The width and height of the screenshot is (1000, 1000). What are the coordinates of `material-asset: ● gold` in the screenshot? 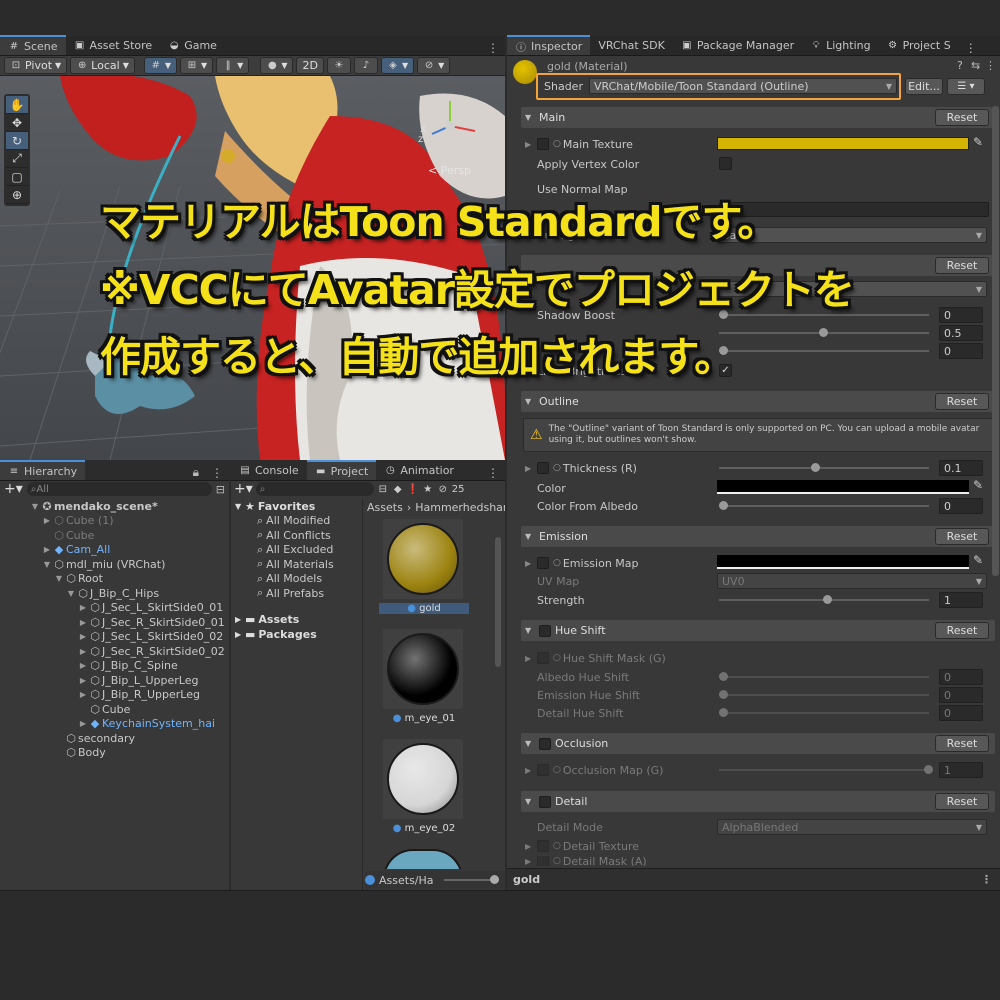 It's located at (424, 572).